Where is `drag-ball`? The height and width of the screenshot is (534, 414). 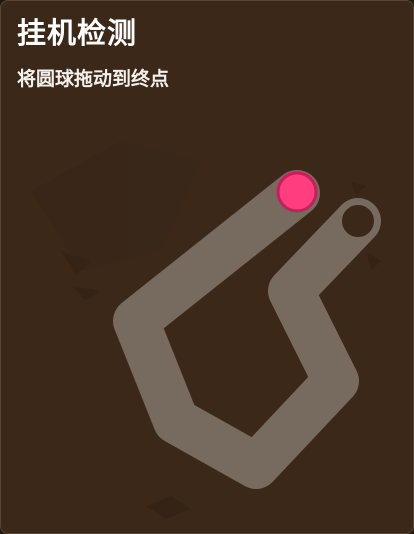
drag-ball is located at coordinates (297, 192).